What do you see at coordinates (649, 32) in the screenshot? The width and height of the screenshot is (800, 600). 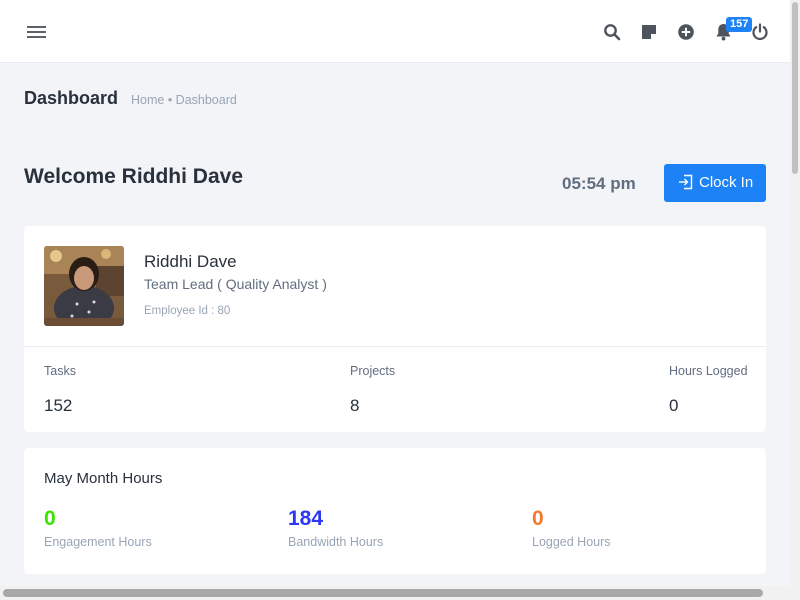 I see `sticky-note-icon` at bounding box center [649, 32].